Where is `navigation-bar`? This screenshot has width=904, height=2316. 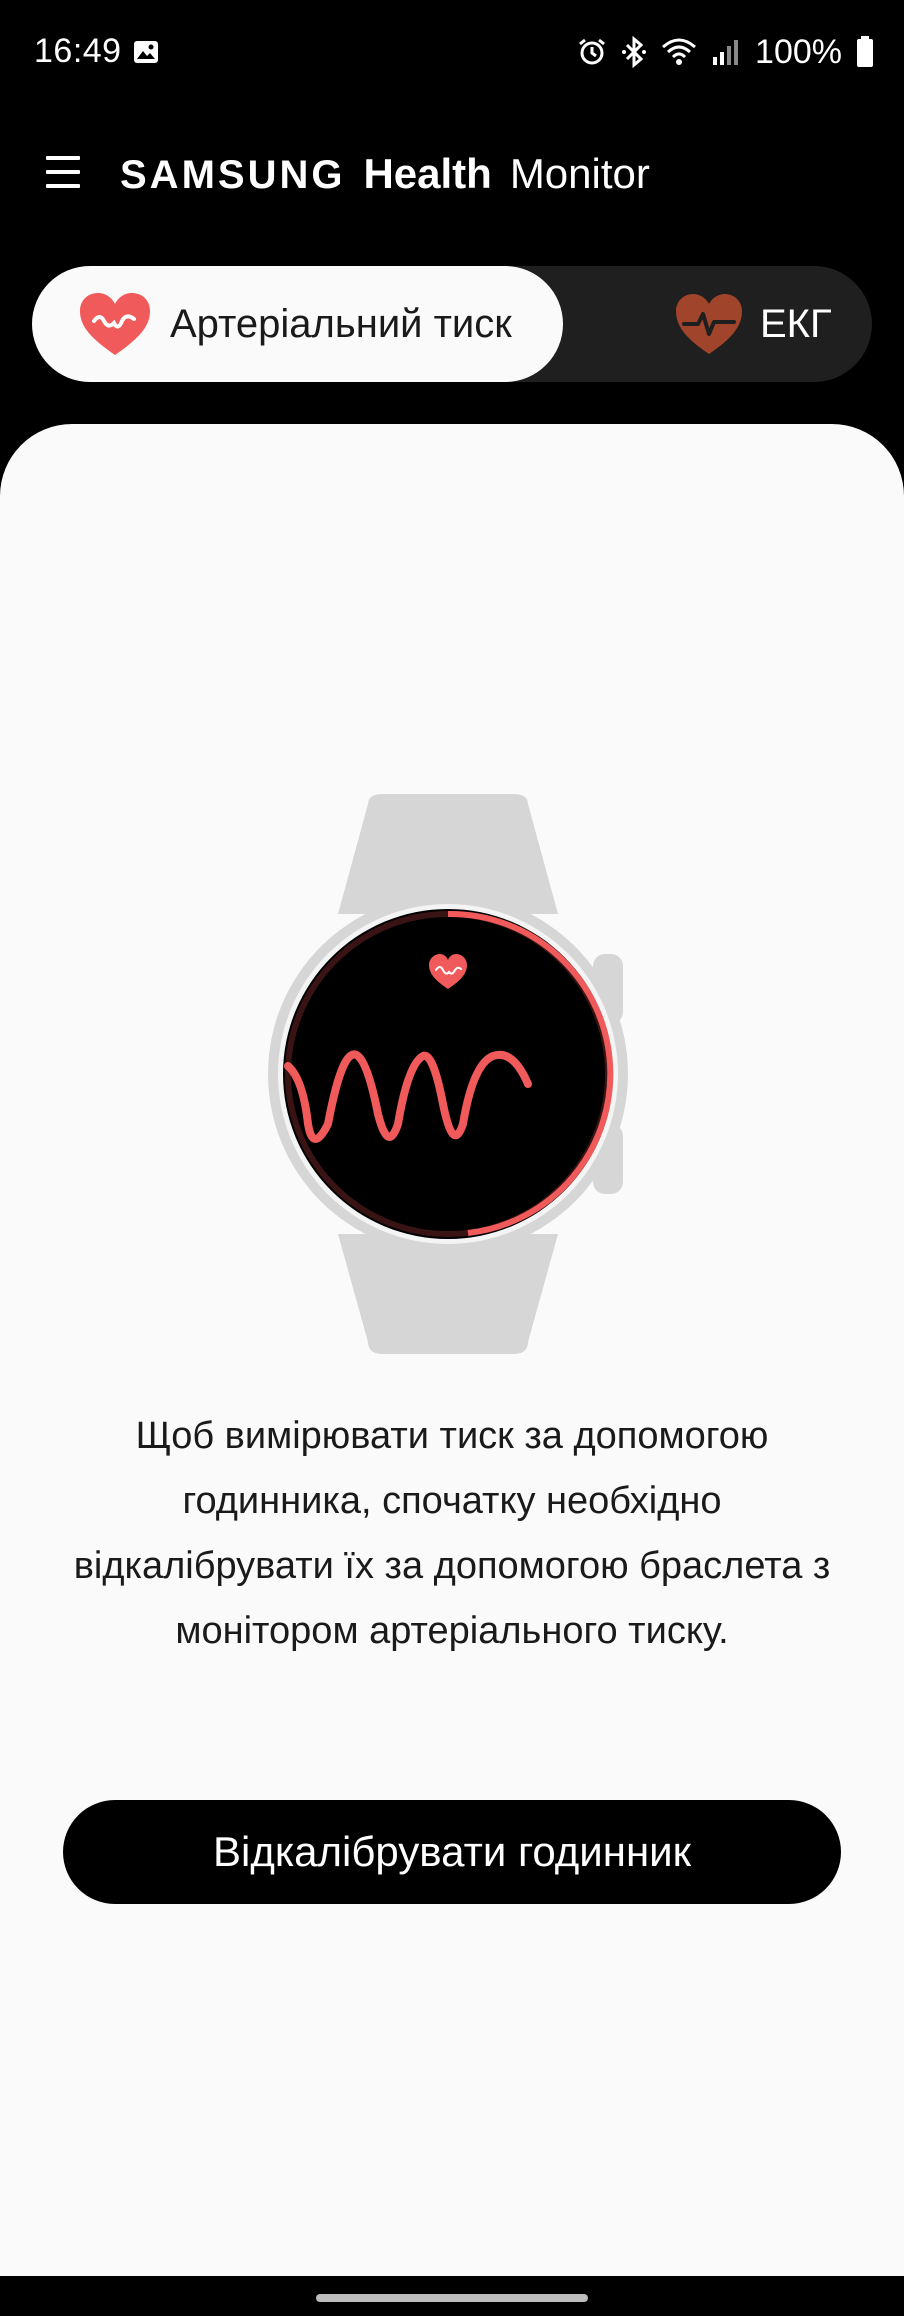 navigation-bar is located at coordinates (452, 2296).